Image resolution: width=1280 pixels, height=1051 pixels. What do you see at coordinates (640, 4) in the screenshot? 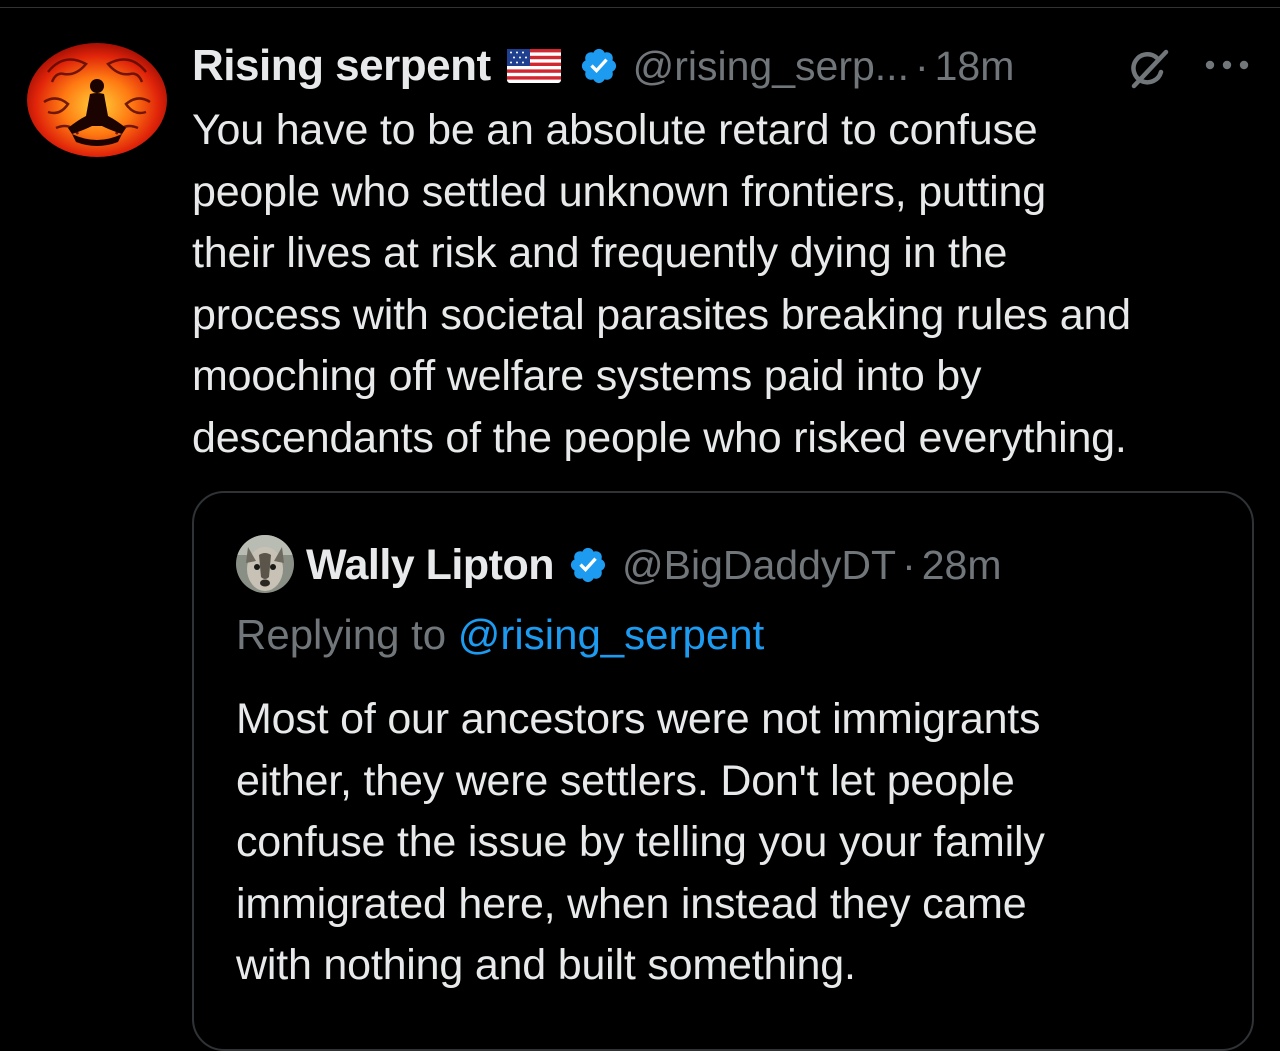
I see `top-divider` at bounding box center [640, 4].